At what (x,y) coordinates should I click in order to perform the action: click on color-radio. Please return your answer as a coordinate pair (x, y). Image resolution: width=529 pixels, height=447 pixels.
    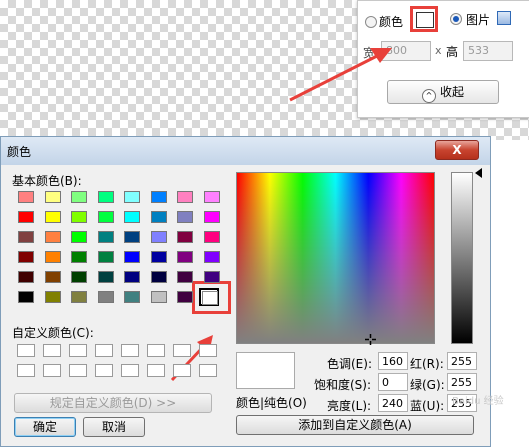
    Looking at the image, I should click on (371, 22).